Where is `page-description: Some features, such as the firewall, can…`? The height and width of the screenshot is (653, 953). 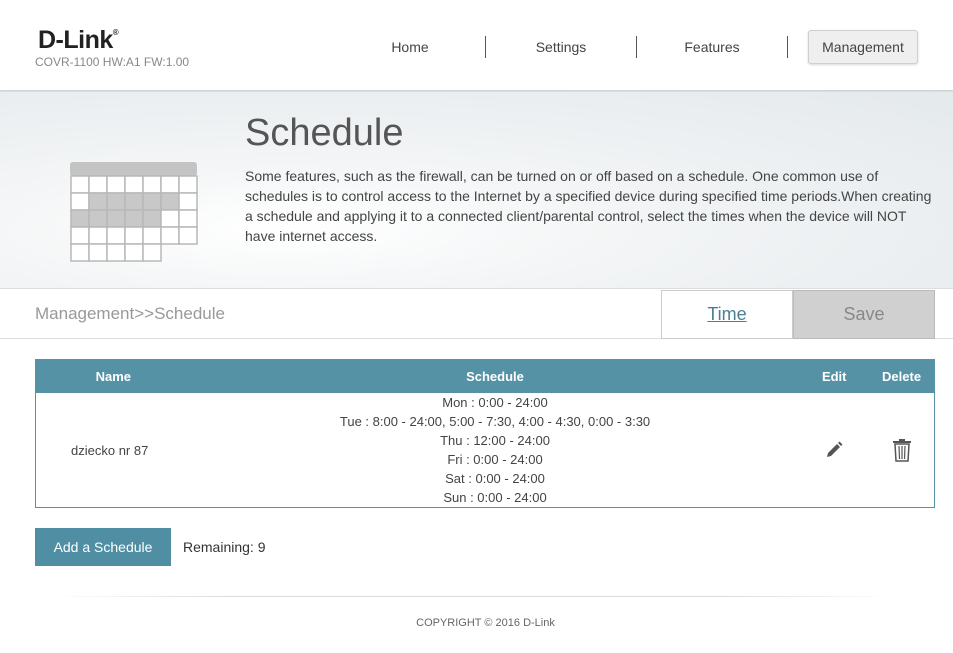 page-description: Some features, such as the firewall, can… is located at coordinates (588, 206).